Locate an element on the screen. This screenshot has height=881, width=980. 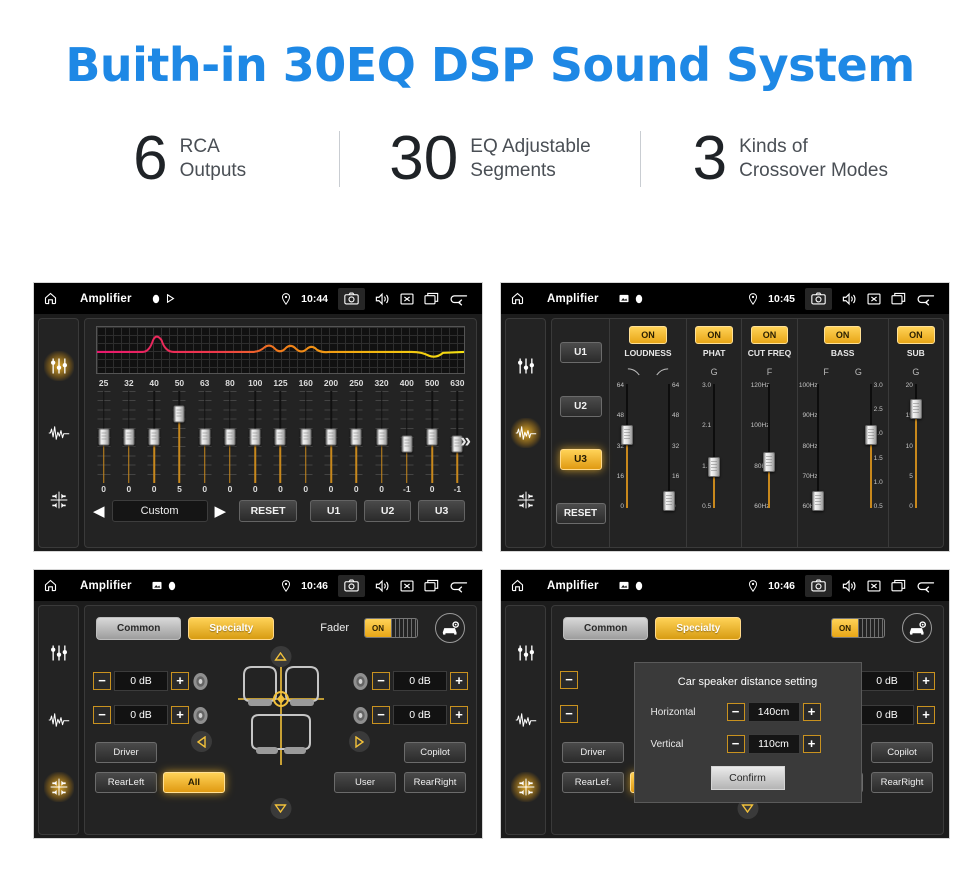
phat-toggle: ON is located at coordinates (714, 335).